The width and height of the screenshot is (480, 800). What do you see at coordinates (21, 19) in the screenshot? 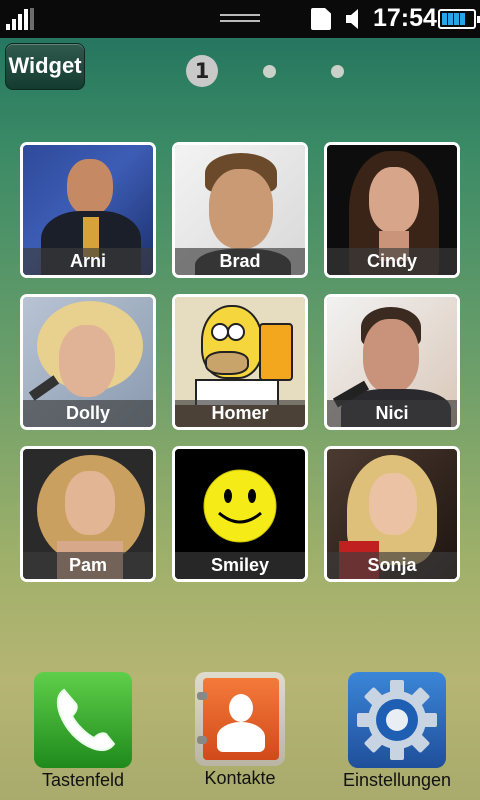
I see `signal-icon` at bounding box center [21, 19].